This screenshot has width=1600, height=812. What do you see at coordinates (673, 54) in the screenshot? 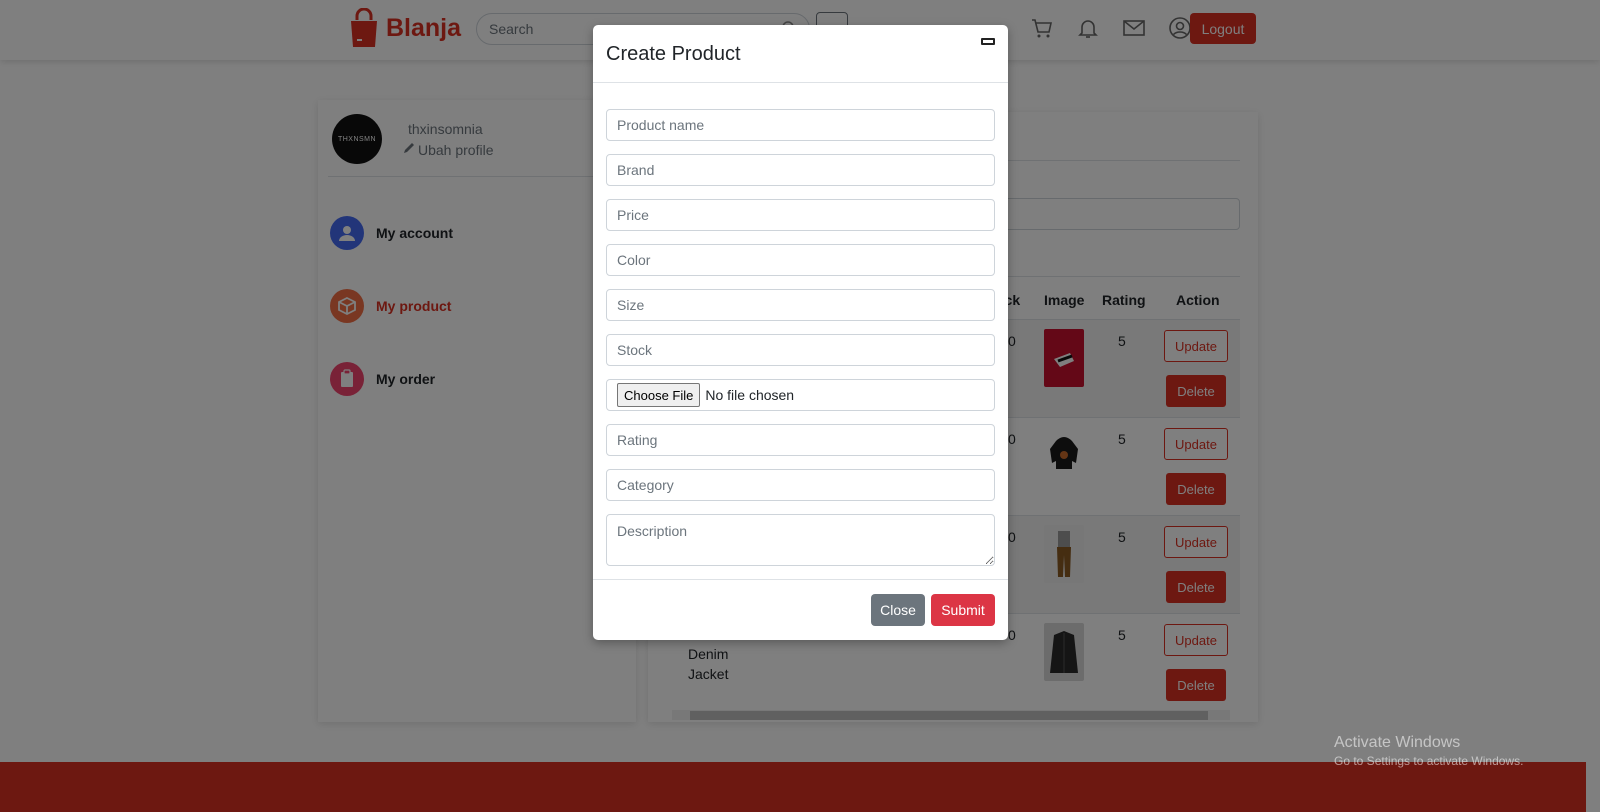
I see `modal-title: Create Product` at bounding box center [673, 54].